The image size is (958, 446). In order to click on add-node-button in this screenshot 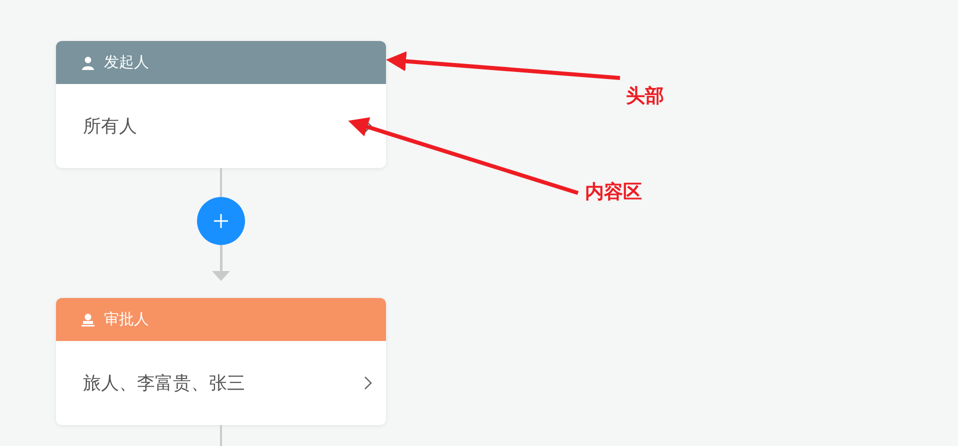, I will do `click(221, 221)`.